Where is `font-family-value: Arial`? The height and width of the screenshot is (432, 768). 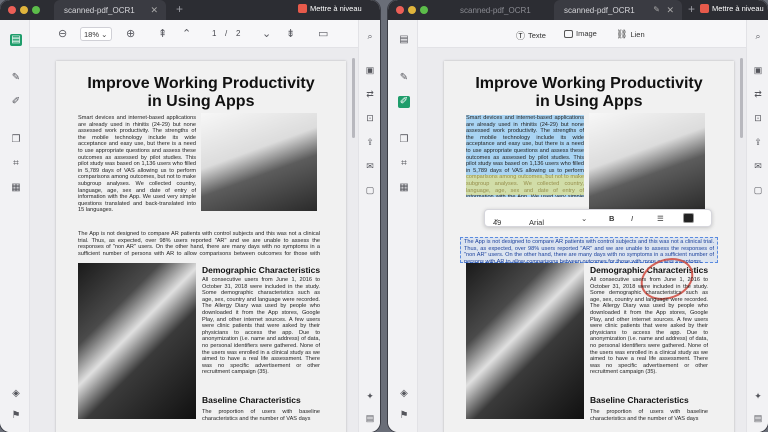 font-family-value: Arial is located at coordinates (537, 222).